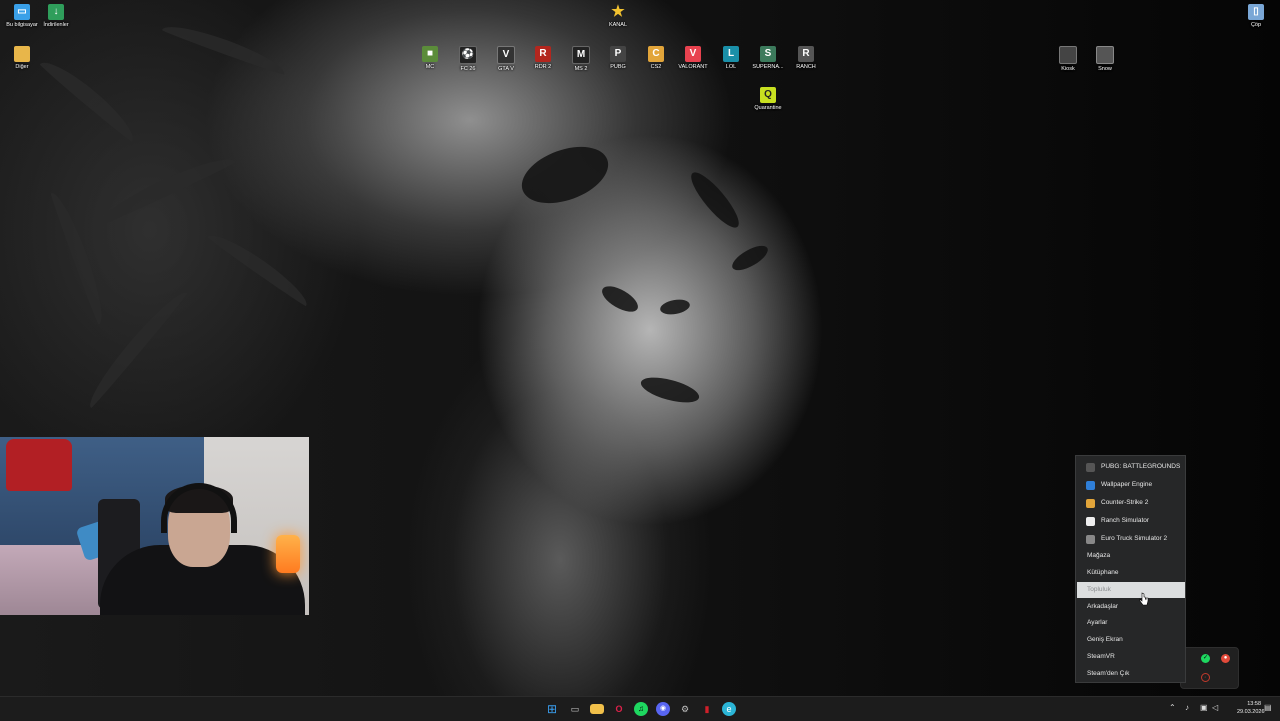 The height and width of the screenshot is (721, 1280). I want to click on menu-item-store: Mağaza, so click(1131, 556).